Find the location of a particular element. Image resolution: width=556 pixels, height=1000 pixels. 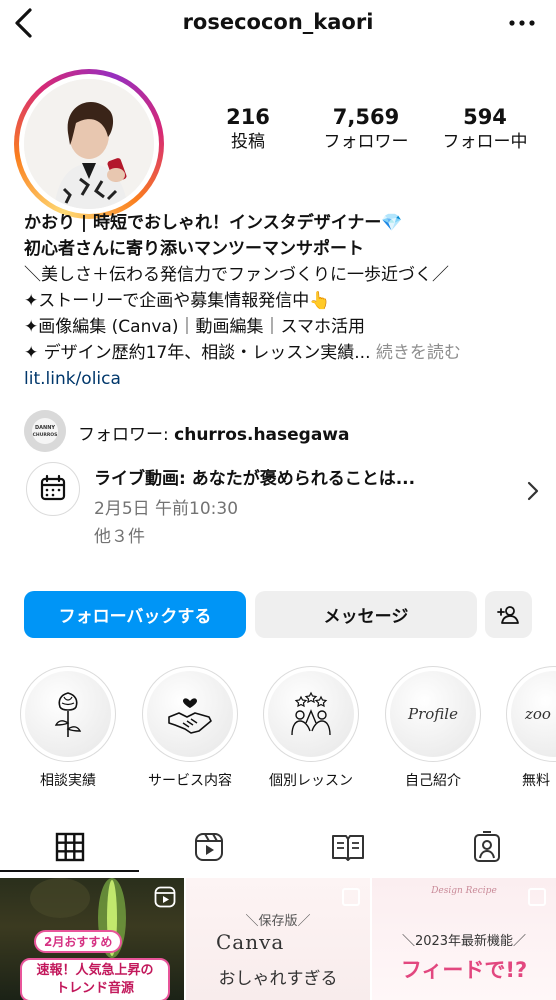

reels-icon is located at coordinates (208, 847).